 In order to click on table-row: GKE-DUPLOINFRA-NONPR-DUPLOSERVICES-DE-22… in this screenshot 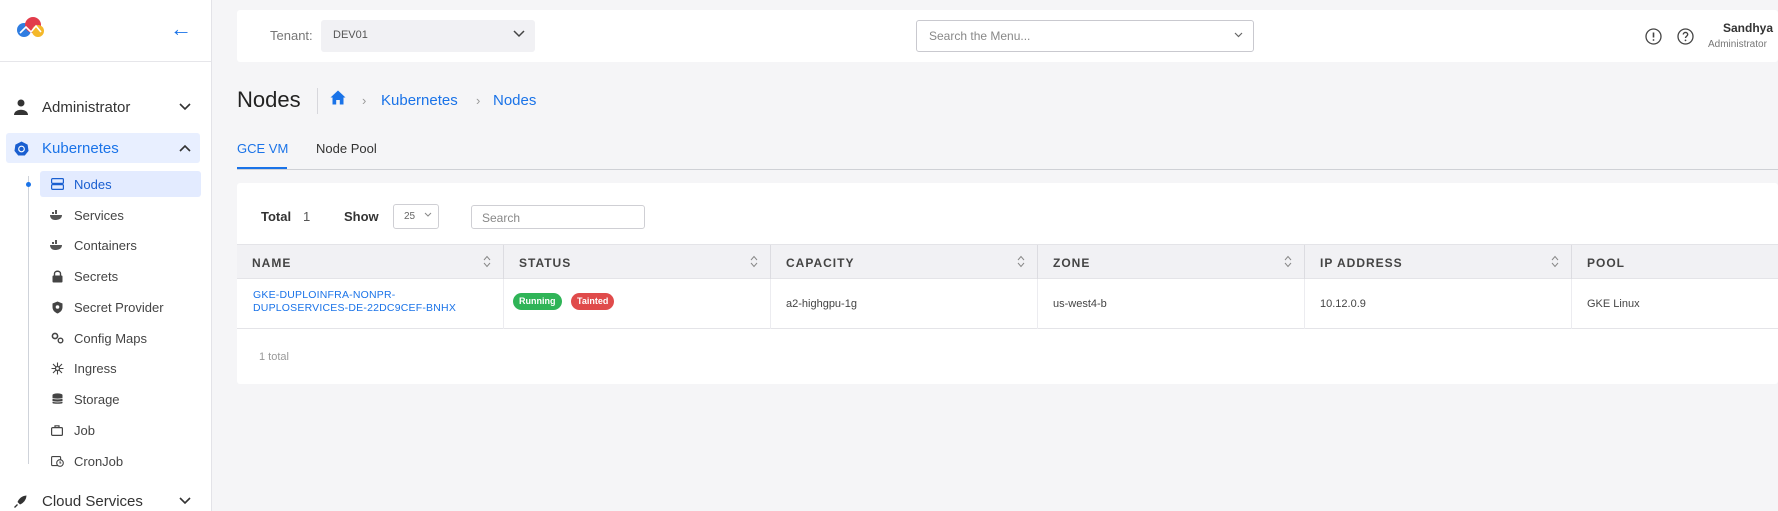, I will do `click(1007, 304)`.